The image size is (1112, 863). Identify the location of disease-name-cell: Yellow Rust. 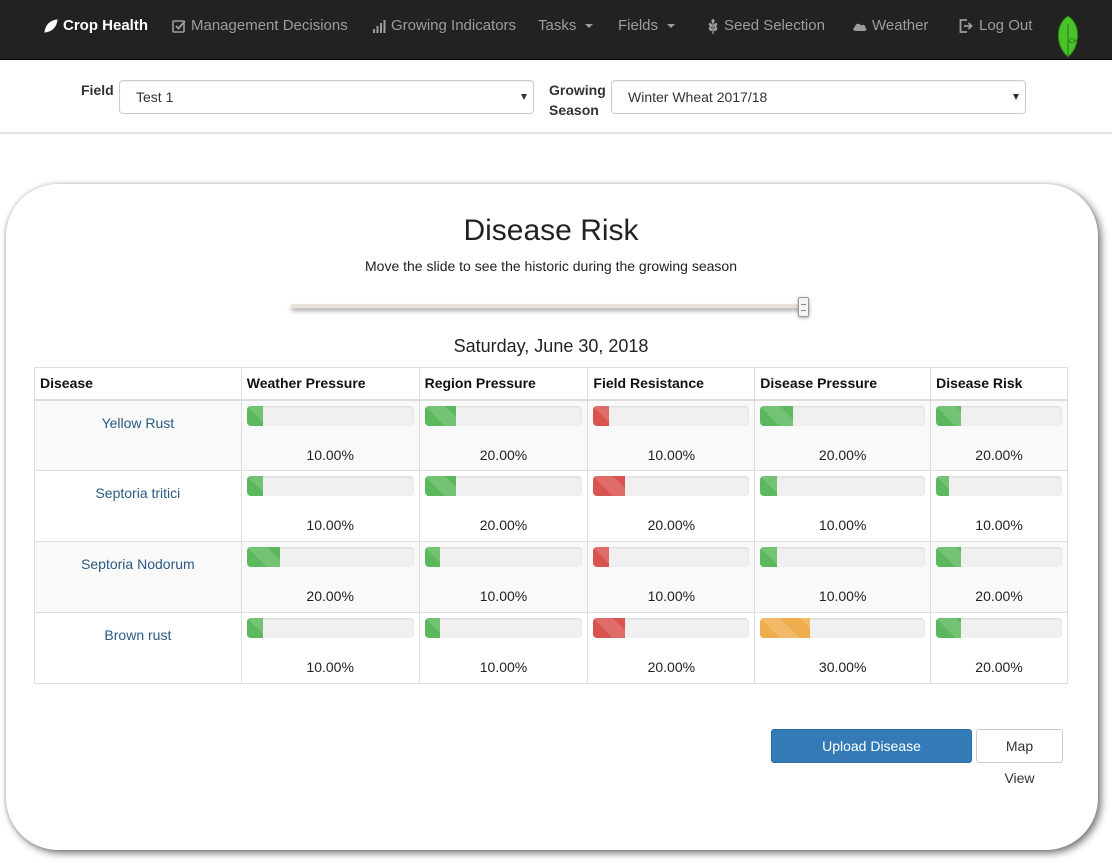
(138, 435).